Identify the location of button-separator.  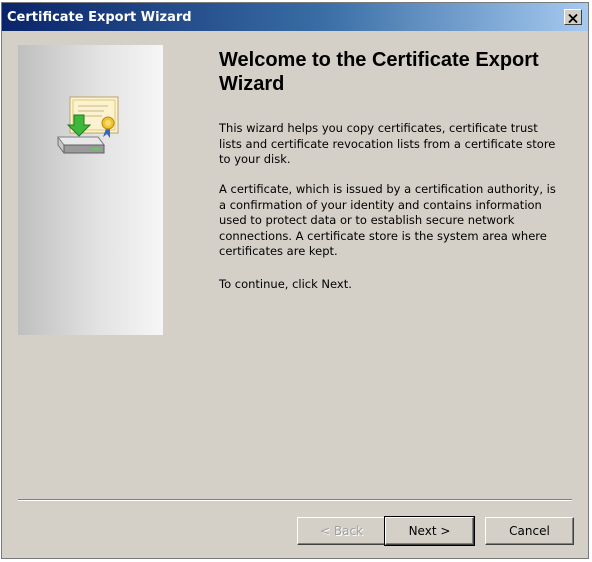
(295, 500).